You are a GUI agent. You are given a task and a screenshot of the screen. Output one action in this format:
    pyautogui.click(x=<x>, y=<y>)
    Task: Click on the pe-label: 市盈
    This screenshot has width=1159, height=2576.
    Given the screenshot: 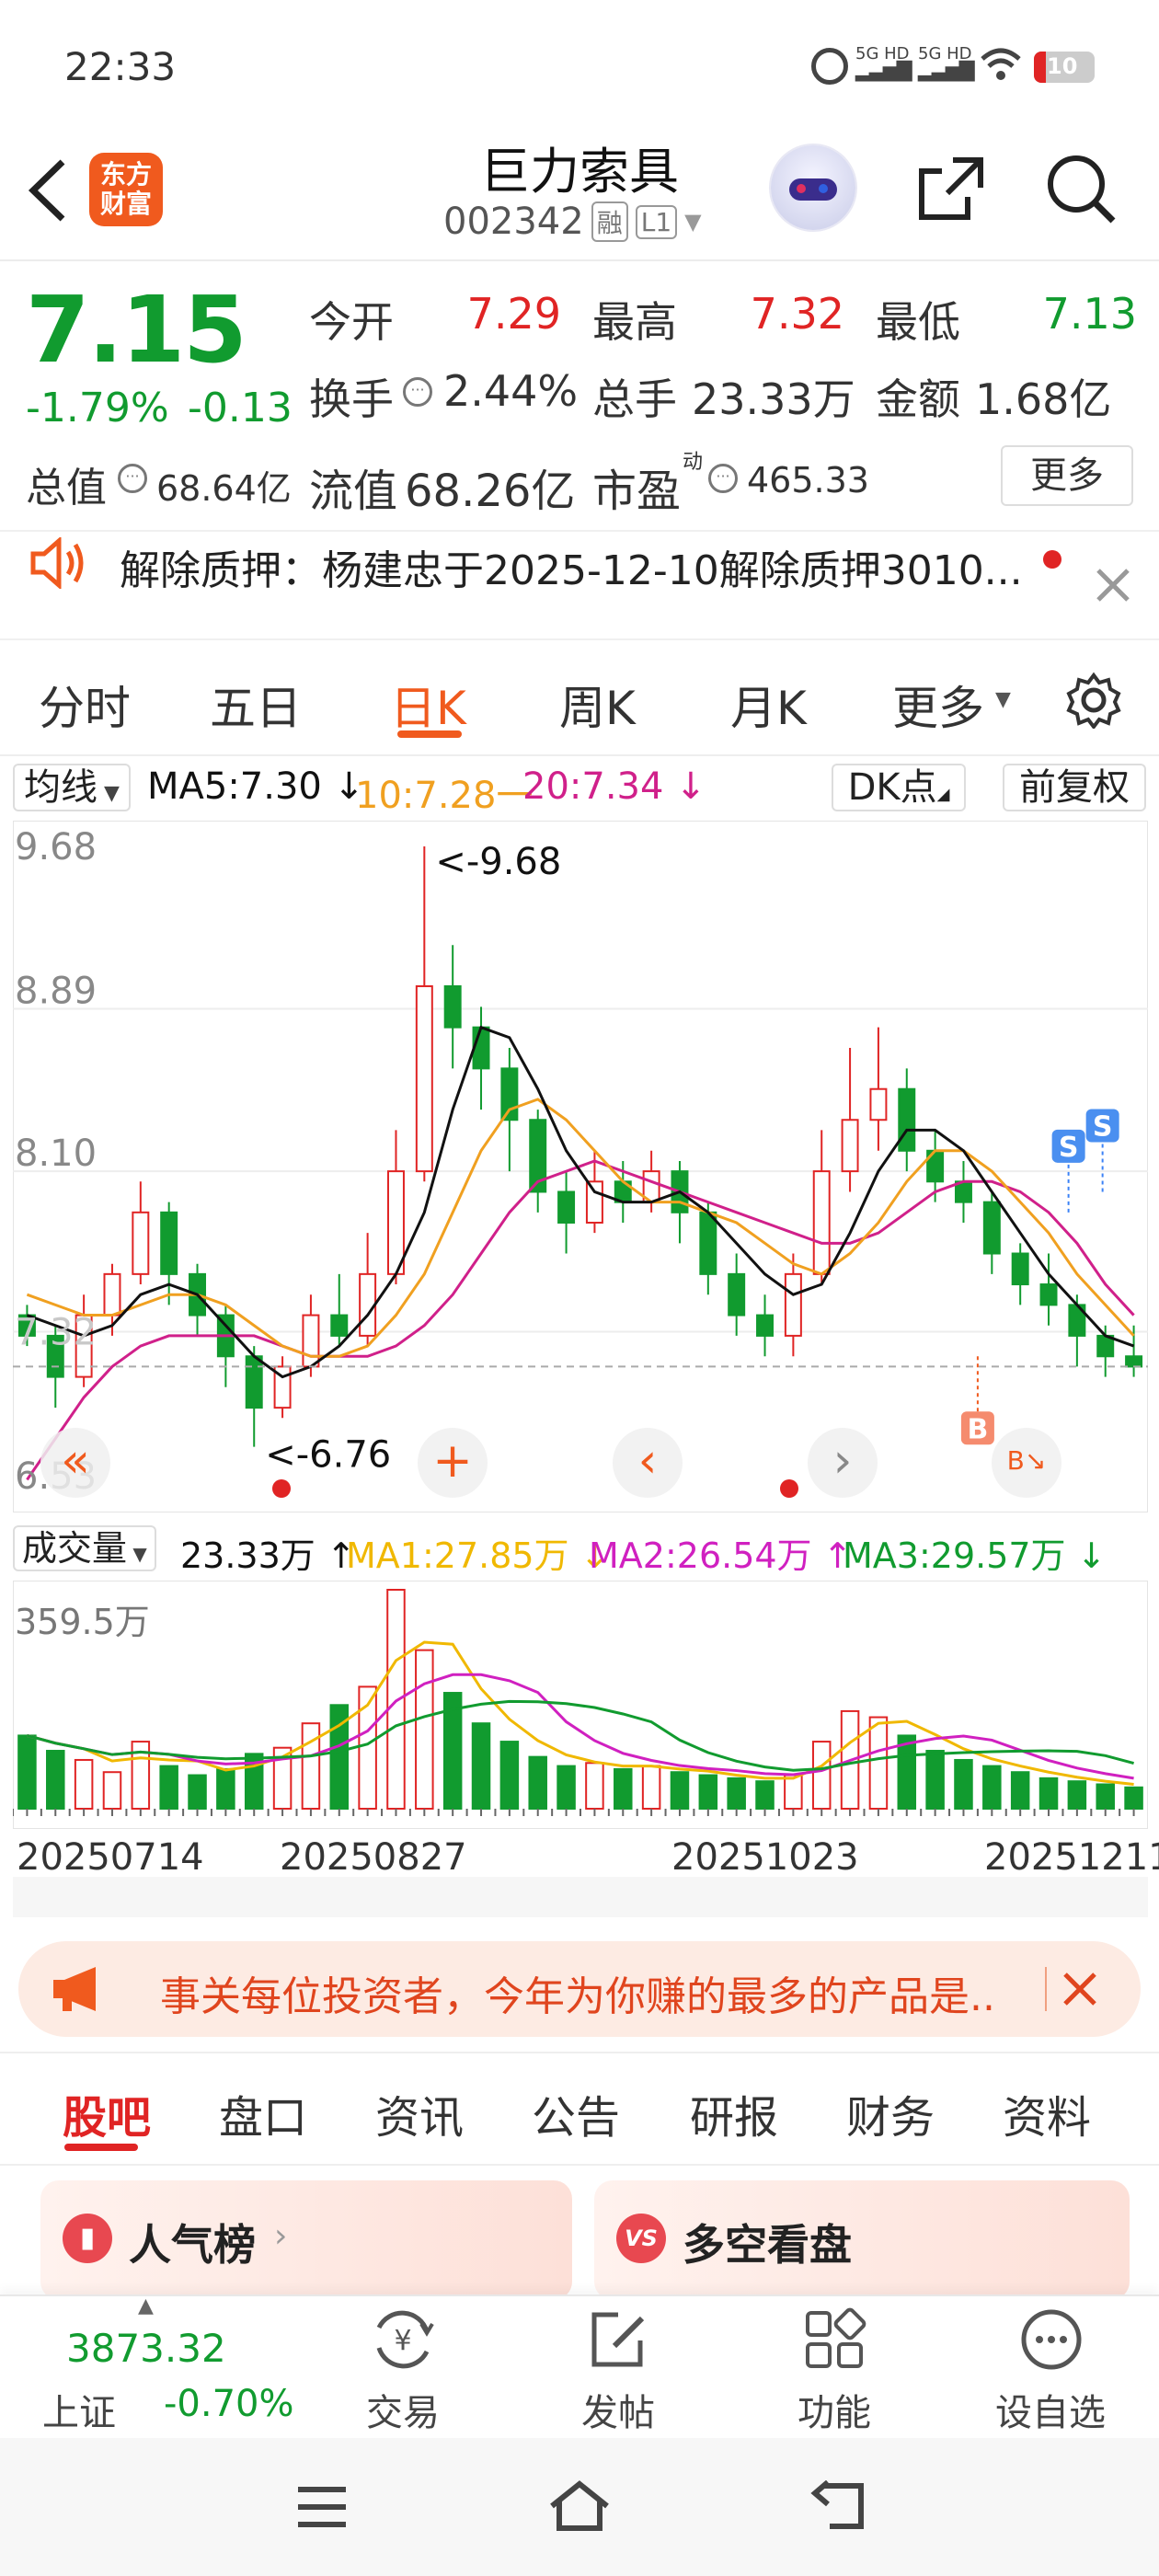 What is the action you would take?
    pyautogui.click(x=637, y=492)
    